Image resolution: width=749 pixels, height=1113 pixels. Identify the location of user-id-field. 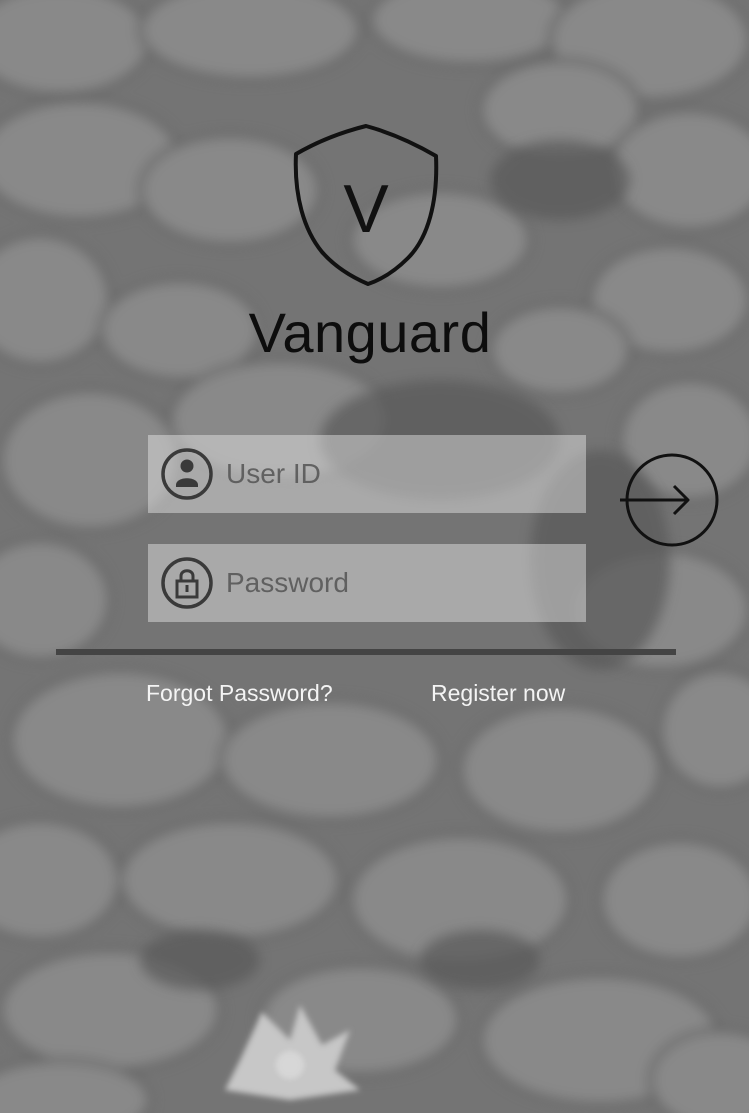
(367, 474).